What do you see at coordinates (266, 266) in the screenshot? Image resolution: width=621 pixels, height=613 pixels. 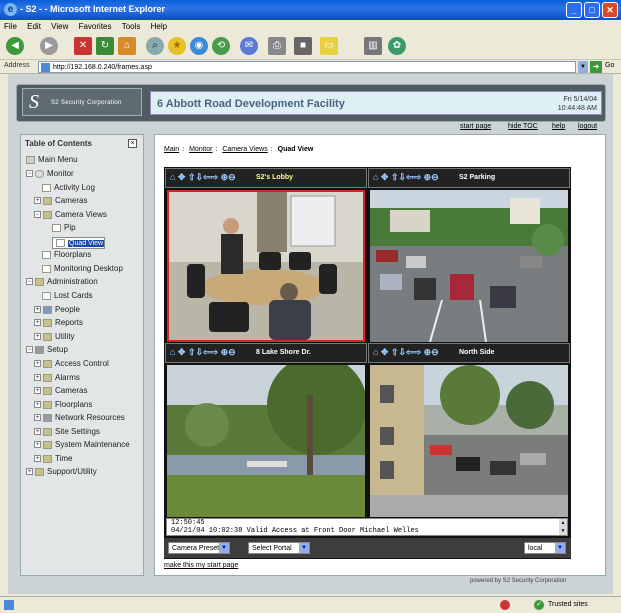 I see `camera-feed-lobby` at bounding box center [266, 266].